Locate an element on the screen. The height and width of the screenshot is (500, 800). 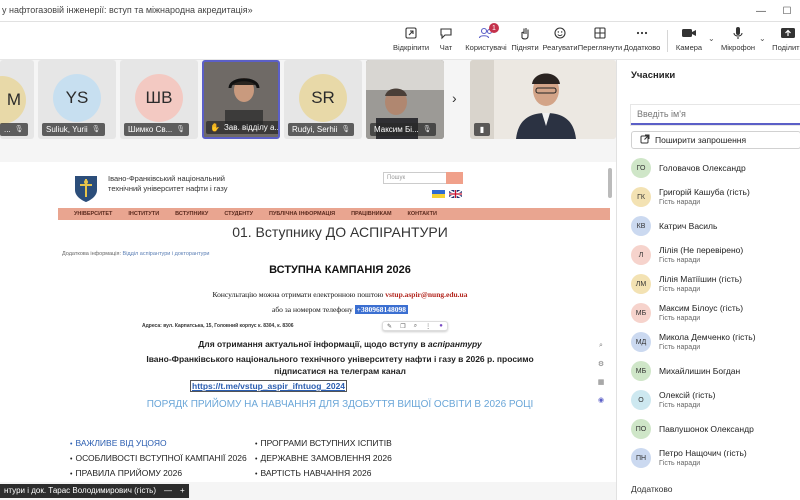
participant-tile: SR Rudyi, Serhii 🎙 is located at coordinates (323, 99).